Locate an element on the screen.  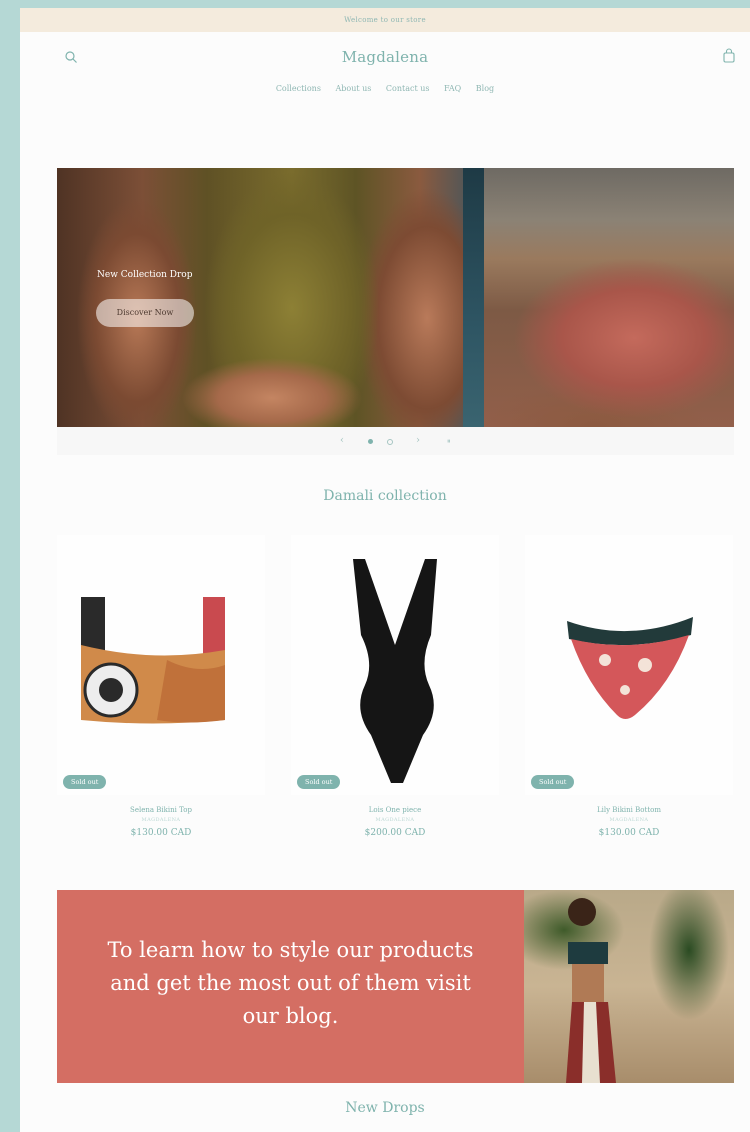
hero-image-gold-swimsuit is located at coordinates (270, 297).